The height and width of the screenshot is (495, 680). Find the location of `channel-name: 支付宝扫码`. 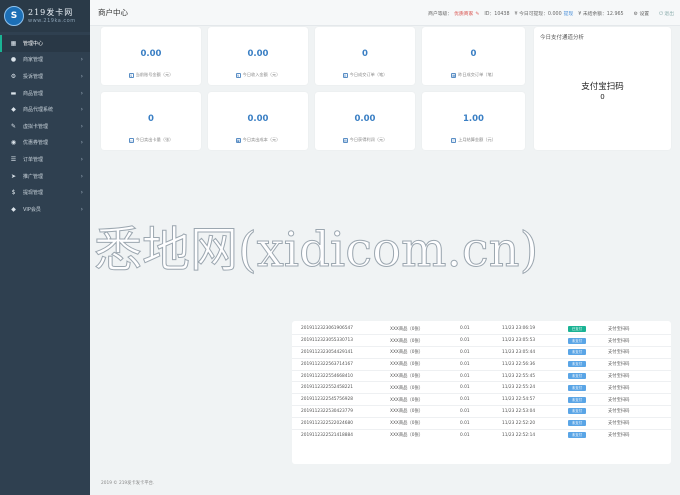

channel-name: 支付宝扫码 is located at coordinates (602, 87).